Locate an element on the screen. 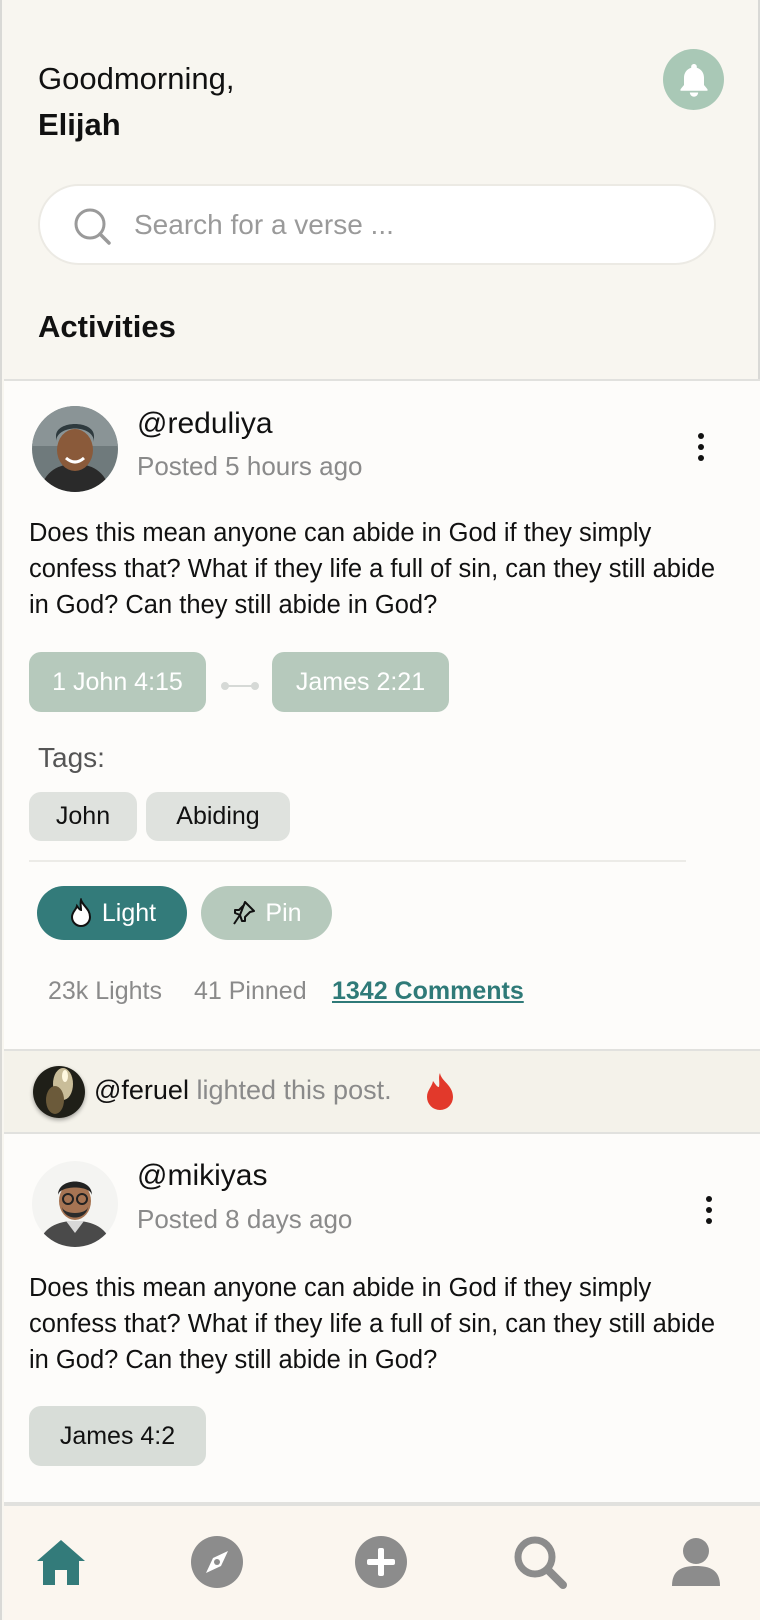 This screenshot has height=1620, width=760. light-button-label: Light is located at coordinates (129, 912).